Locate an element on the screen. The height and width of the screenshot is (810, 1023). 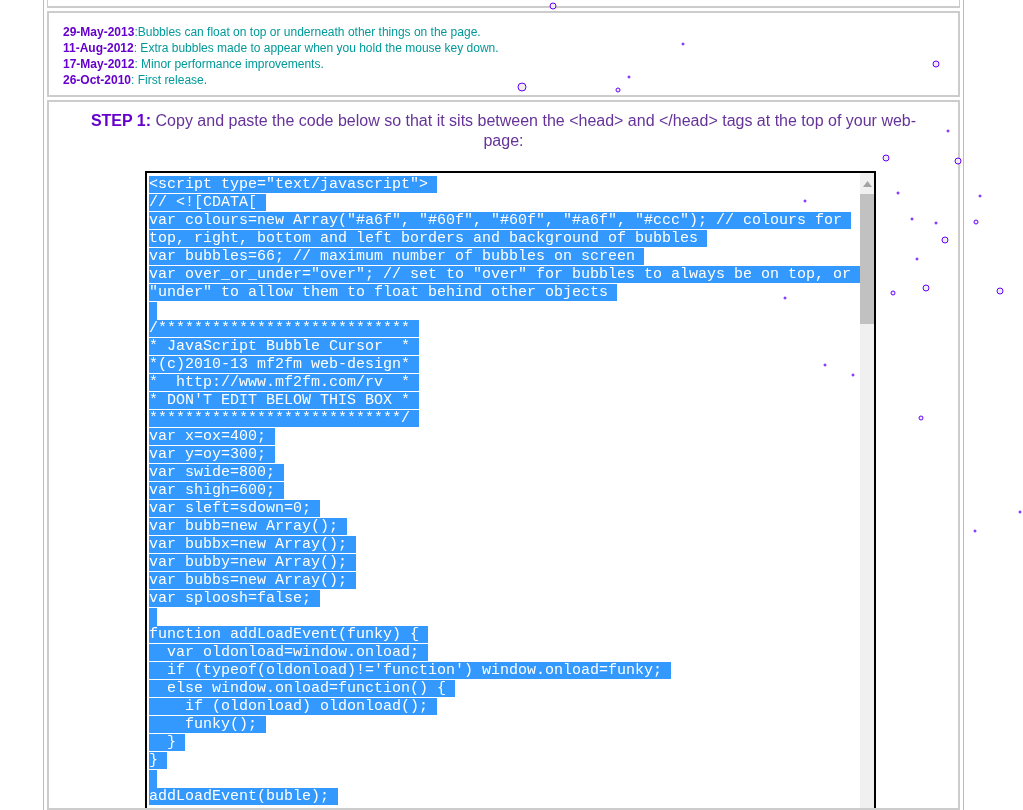
step-instructions: STEP 1: Copy and paste the code below so that it sits between the <head> and </head> tags at the top of your web-page: is located at coordinates (503, 131).